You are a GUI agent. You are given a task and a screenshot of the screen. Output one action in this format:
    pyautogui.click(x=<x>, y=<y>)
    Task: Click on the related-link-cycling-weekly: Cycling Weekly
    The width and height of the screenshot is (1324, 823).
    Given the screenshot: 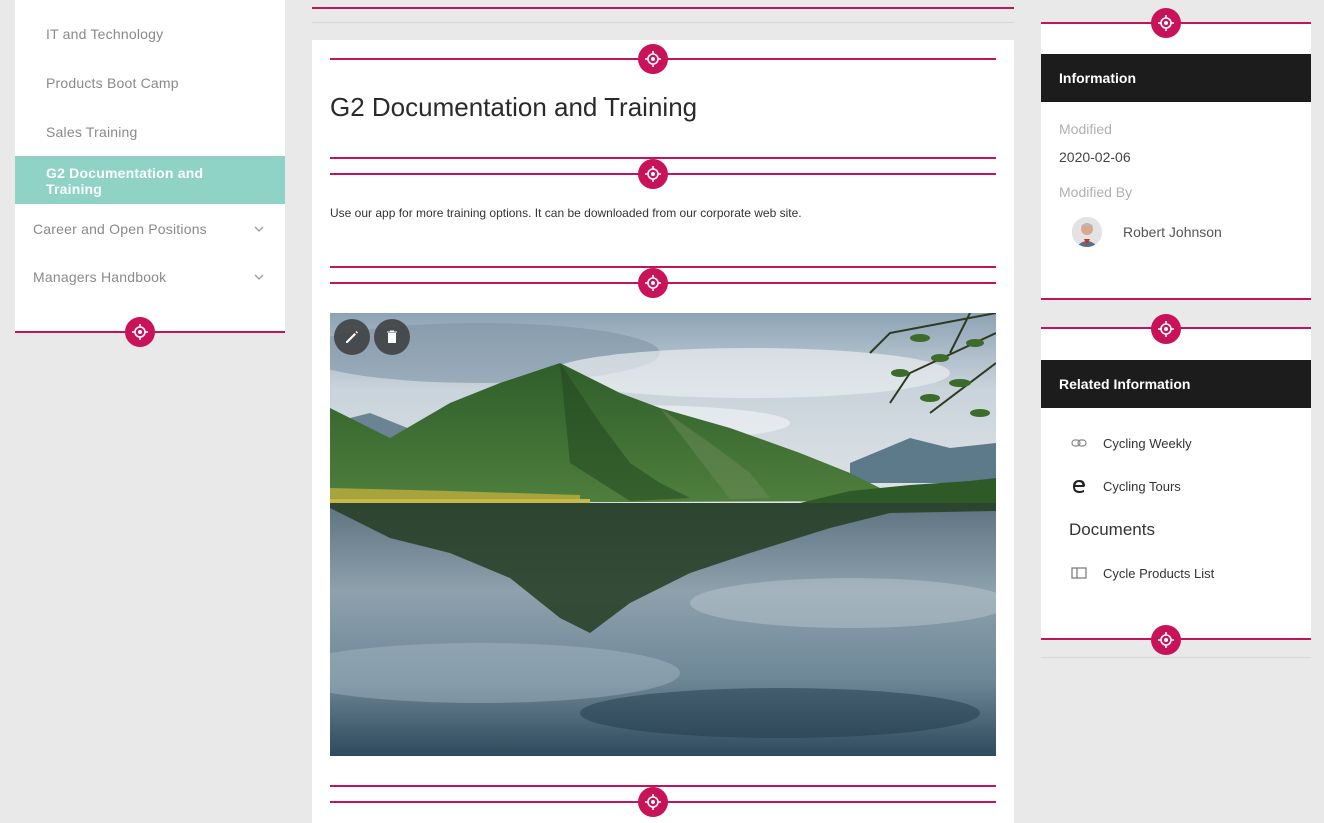 What is the action you would take?
    pyautogui.click(x=1147, y=443)
    